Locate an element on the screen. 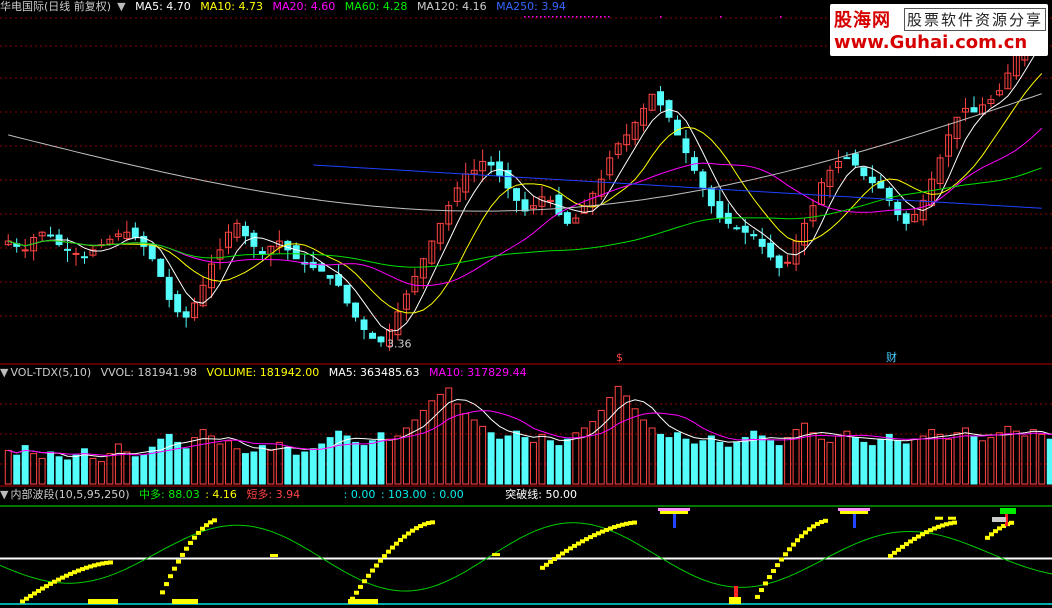 This screenshot has height=608, width=1052. signal-dash is located at coordinates (939, 518).